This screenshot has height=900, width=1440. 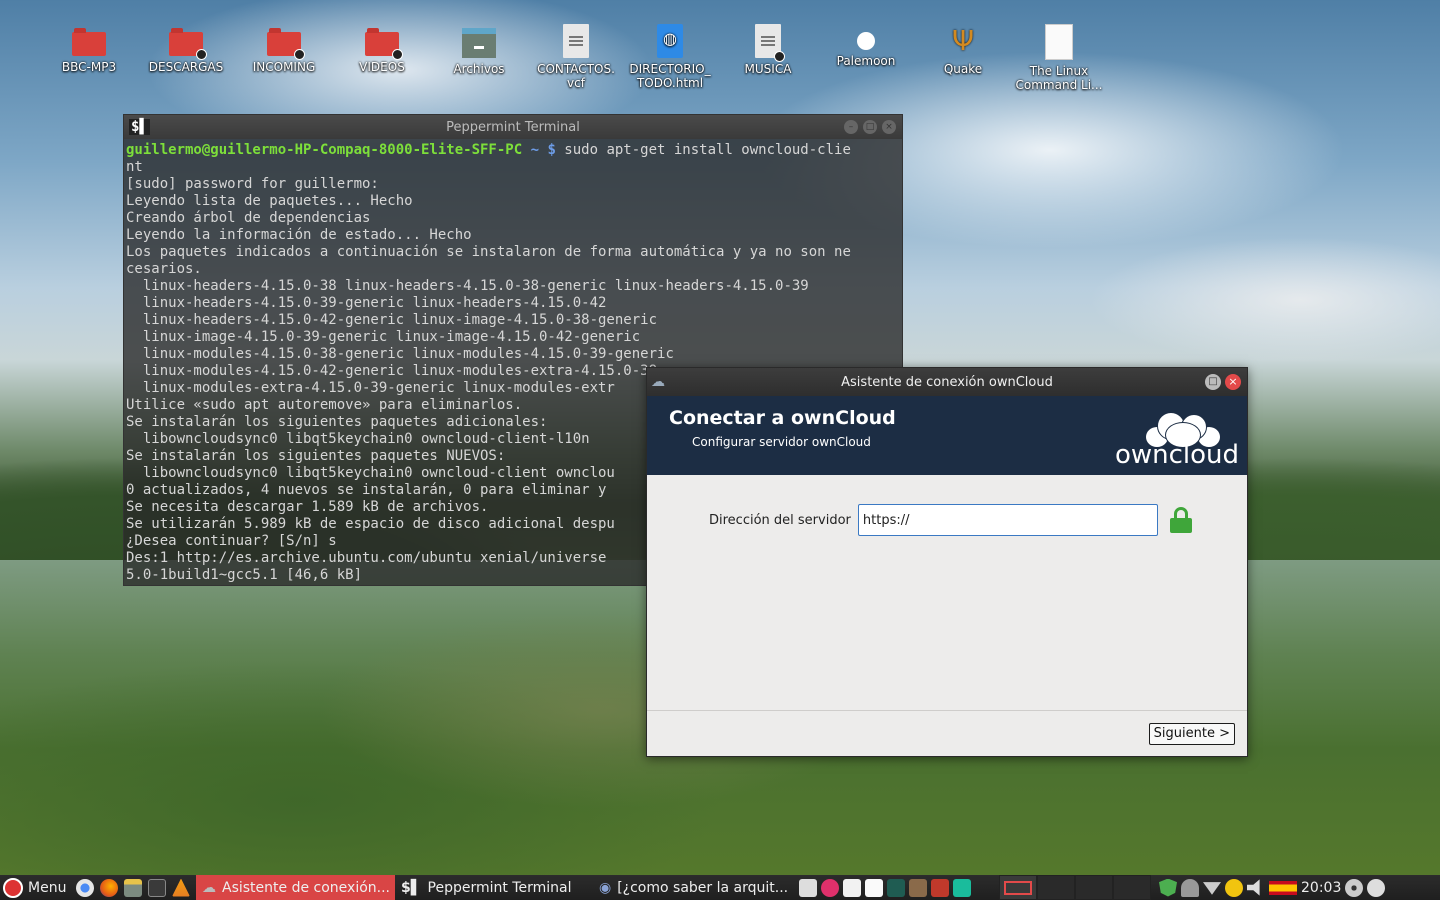 What do you see at coordinates (866, 46) in the screenshot?
I see `desktop-icon-palemoon: Palemoon` at bounding box center [866, 46].